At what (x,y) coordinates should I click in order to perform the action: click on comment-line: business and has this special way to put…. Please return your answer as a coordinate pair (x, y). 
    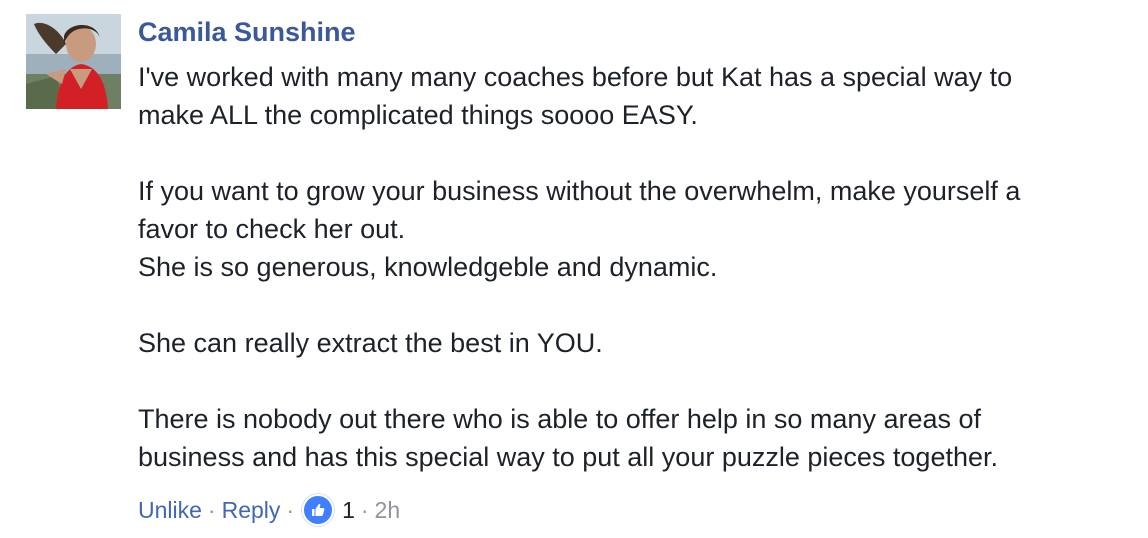
    Looking at the image, I should click on (568, 457).